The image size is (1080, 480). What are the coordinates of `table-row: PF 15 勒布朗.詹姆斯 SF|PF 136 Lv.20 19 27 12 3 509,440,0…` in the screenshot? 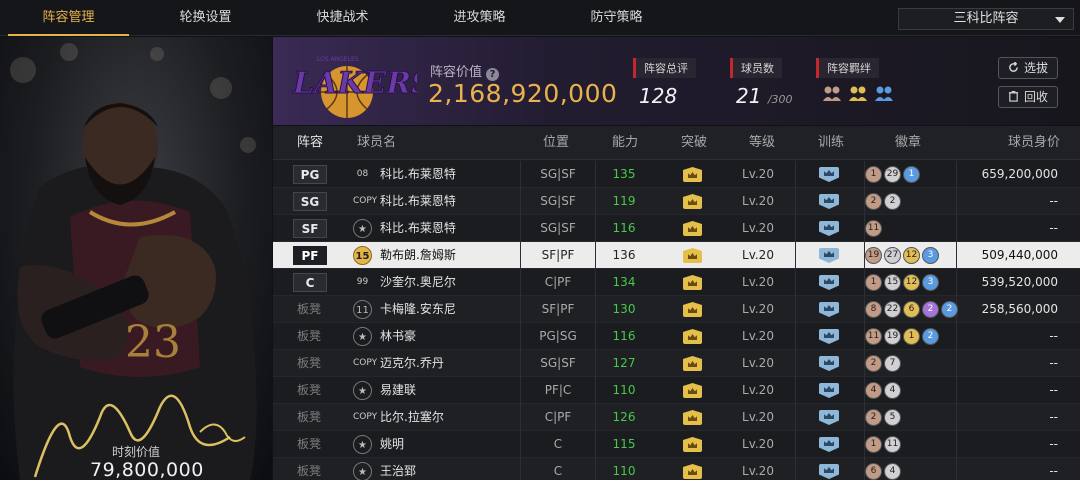 It's located at (676, 255).